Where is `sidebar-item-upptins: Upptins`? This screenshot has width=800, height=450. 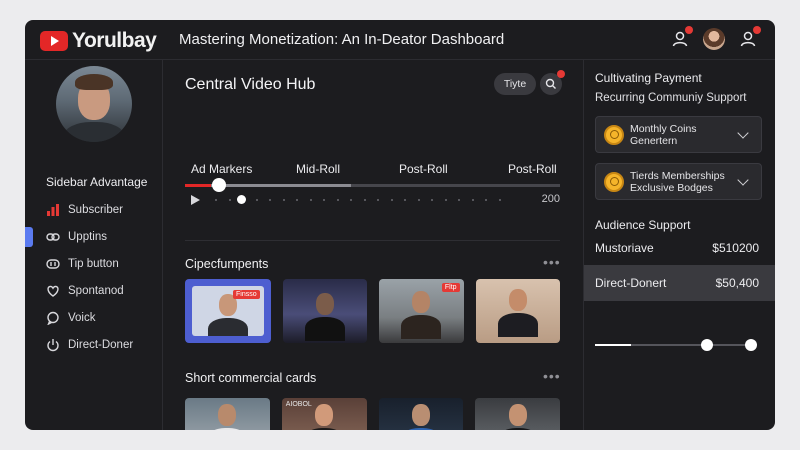
sidebar-item-upptins: Upptins is located at coordinates (94, 236).